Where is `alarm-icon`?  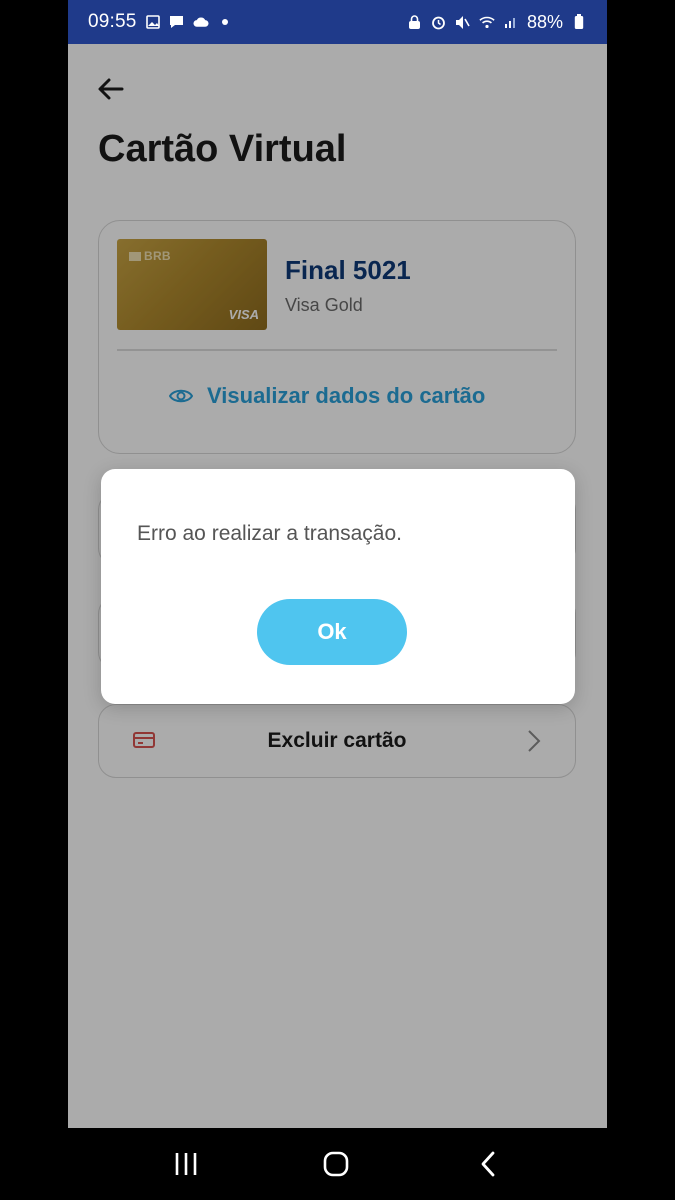
alarm-icon is located at coordinates (439, 22).